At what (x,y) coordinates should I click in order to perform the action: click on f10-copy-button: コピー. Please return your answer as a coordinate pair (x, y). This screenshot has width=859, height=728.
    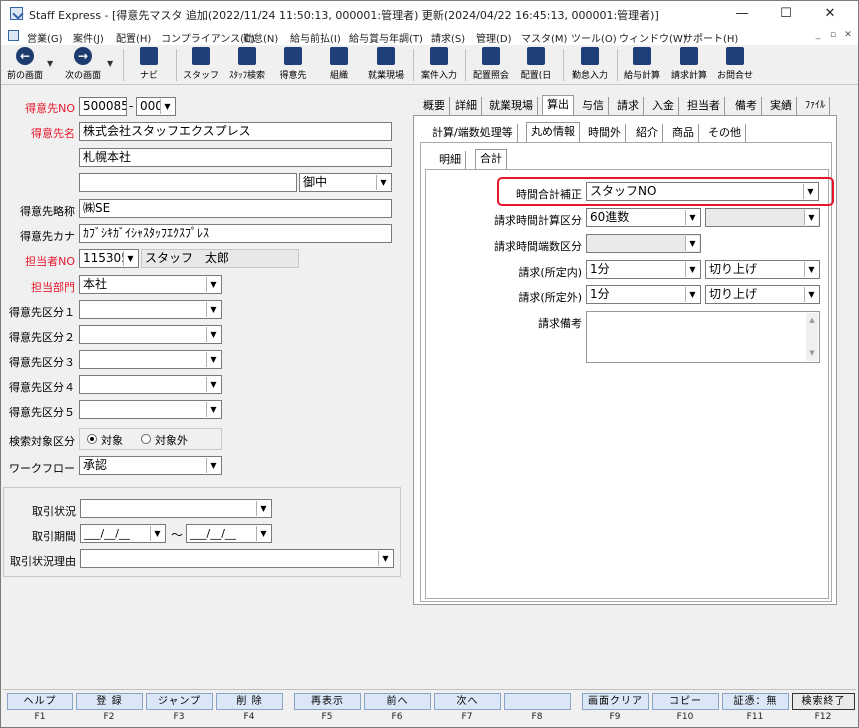
    Looking at the image, I should click on (685, 701).